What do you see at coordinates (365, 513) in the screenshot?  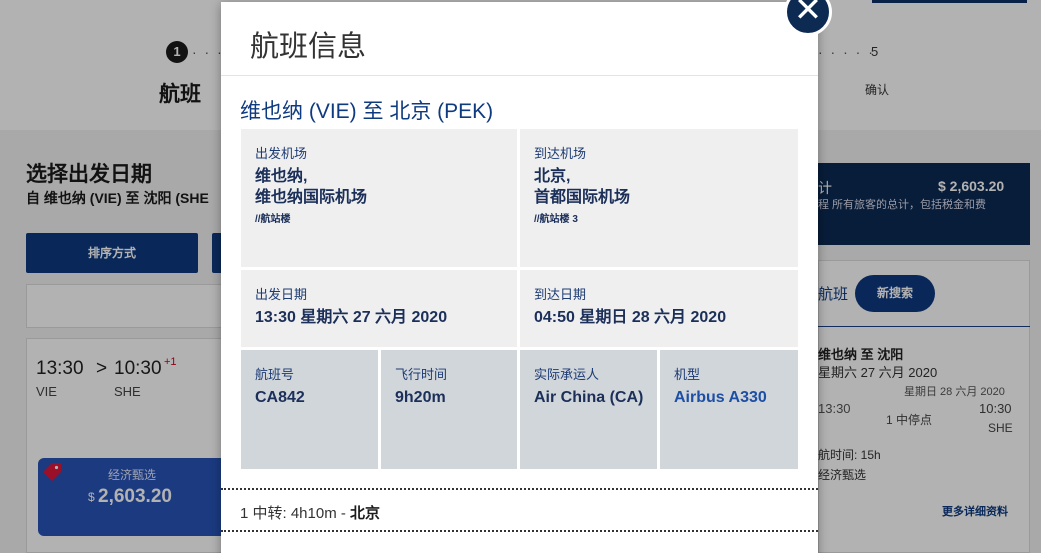 I see `transit-city: 北京` at bounding box center [365, 513].